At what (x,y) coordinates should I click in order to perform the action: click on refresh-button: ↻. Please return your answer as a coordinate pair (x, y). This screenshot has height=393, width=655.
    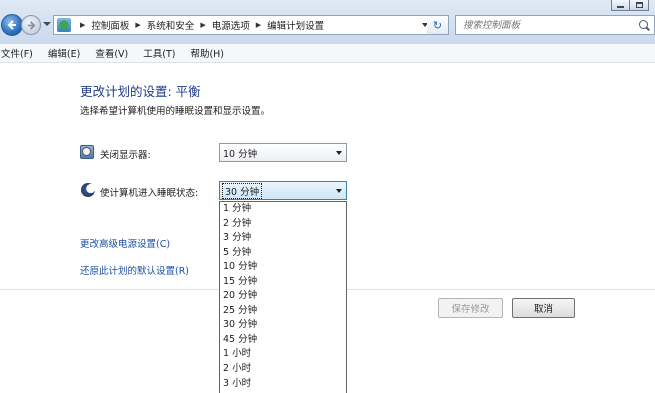
    Looking at the image, I should click on (438, 25).